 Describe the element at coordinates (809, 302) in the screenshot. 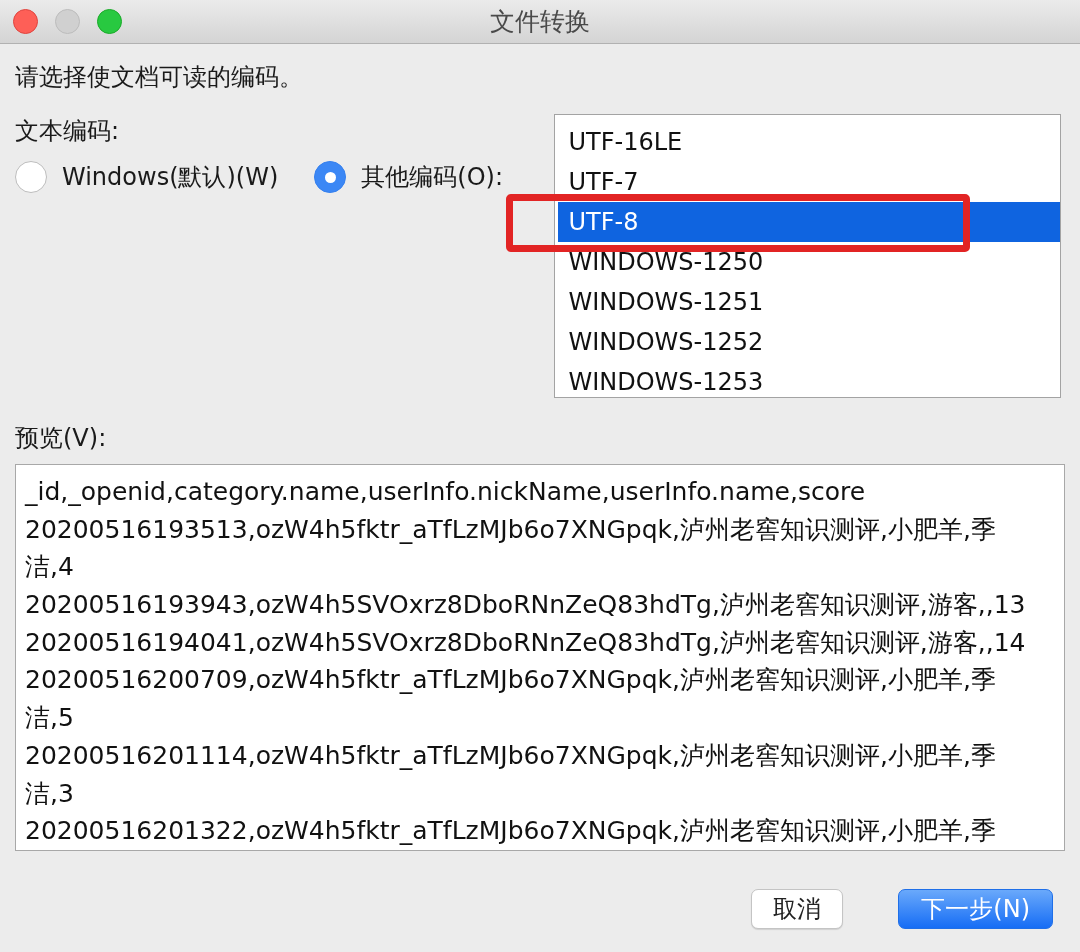

I see `list-item: WINDOWS-1251` at that location.